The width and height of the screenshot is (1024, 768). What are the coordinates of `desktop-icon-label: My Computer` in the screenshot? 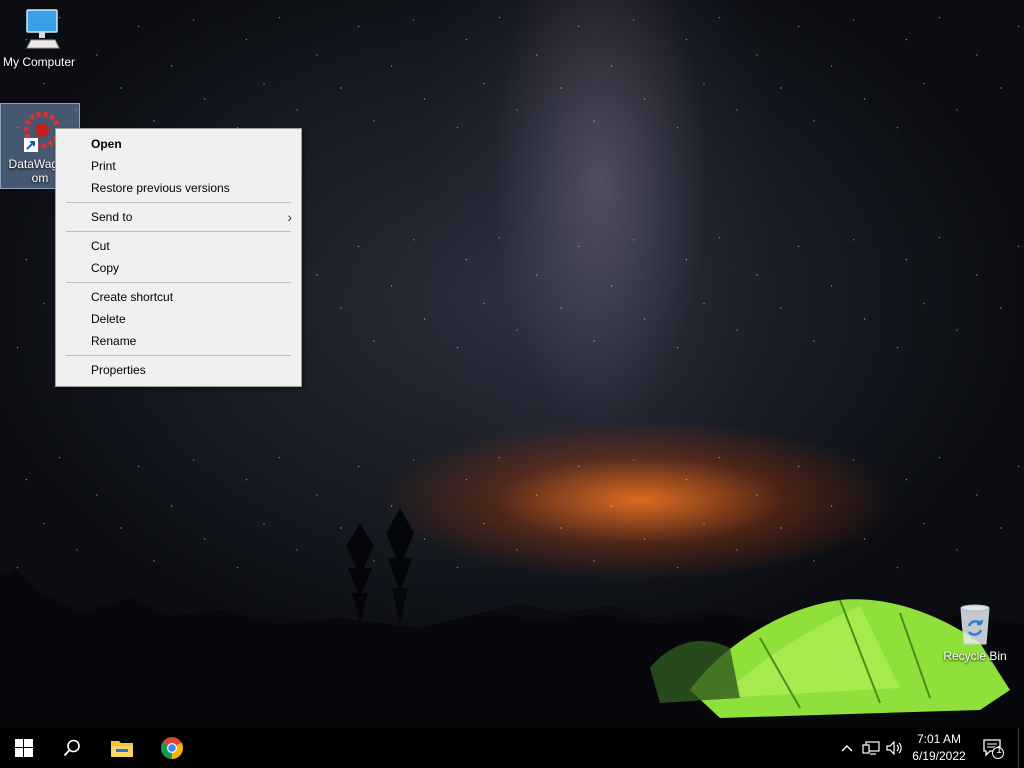 It's located at (39, 62).